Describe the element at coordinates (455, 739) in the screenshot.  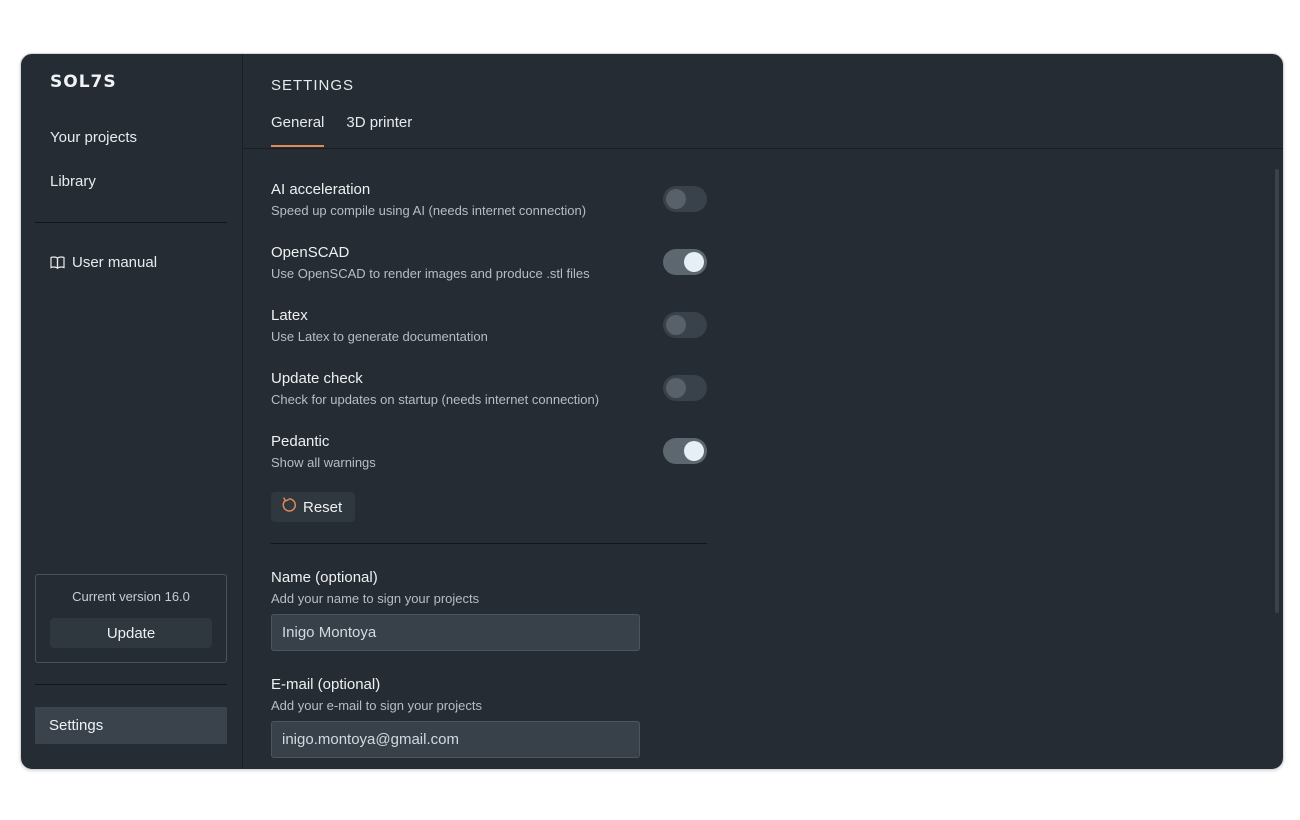
I see `email-field` at that location.